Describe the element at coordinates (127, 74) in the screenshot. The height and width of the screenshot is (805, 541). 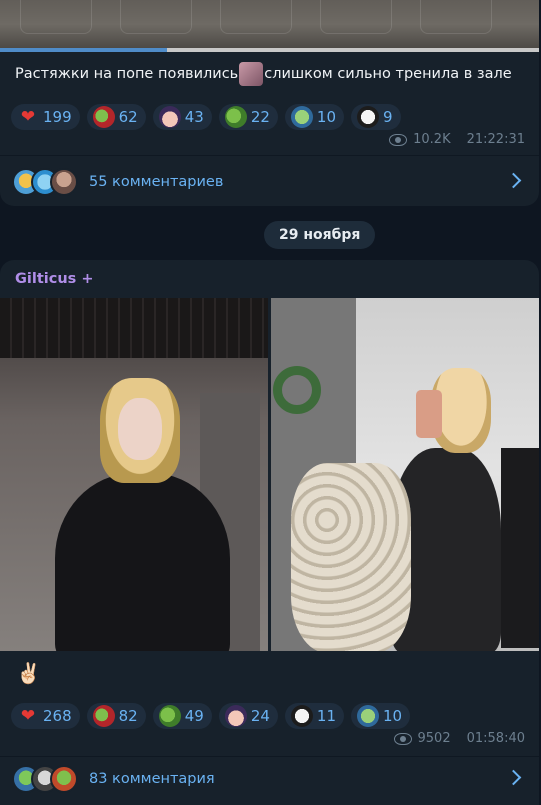
I see `caption-text-start: Растяжки на попе появились` at that location.